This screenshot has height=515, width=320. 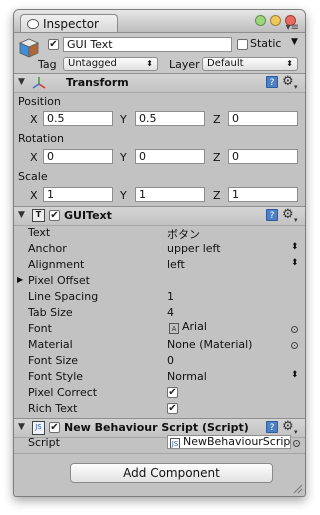 I want to click on anchor-label: Anchor, so click(x=47, y=248).